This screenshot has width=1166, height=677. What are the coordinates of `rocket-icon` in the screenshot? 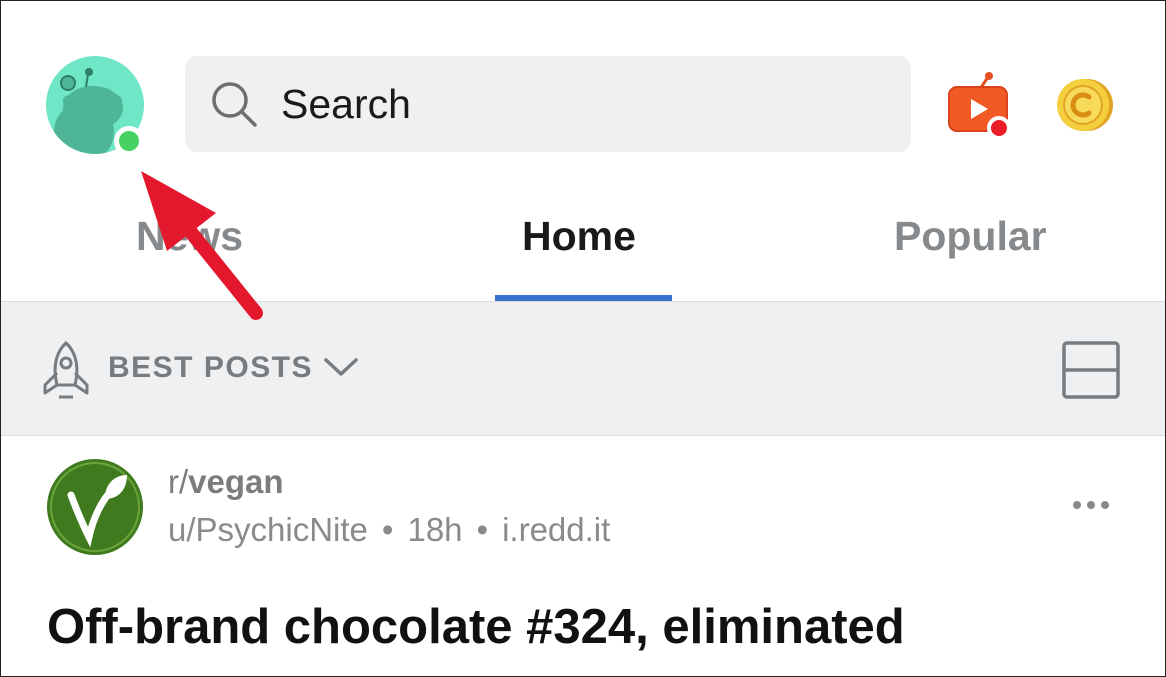 It's located at (66, 370).